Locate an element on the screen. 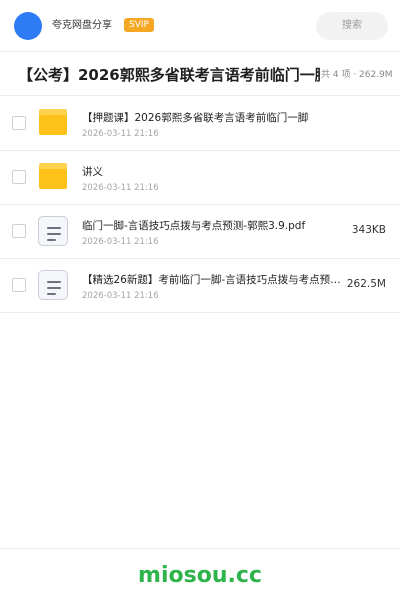 The image size is (400, 600). search-input: 搜索 is located at coordinates (352, 26).